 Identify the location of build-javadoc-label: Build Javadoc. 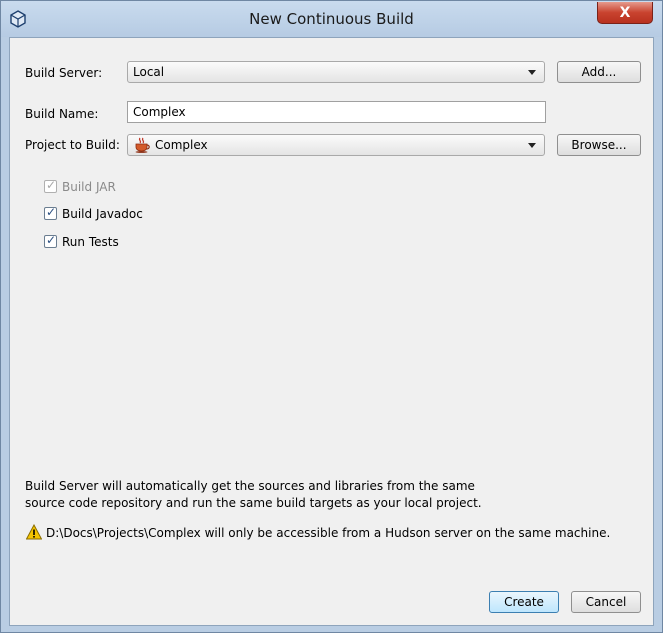
(102, 214).